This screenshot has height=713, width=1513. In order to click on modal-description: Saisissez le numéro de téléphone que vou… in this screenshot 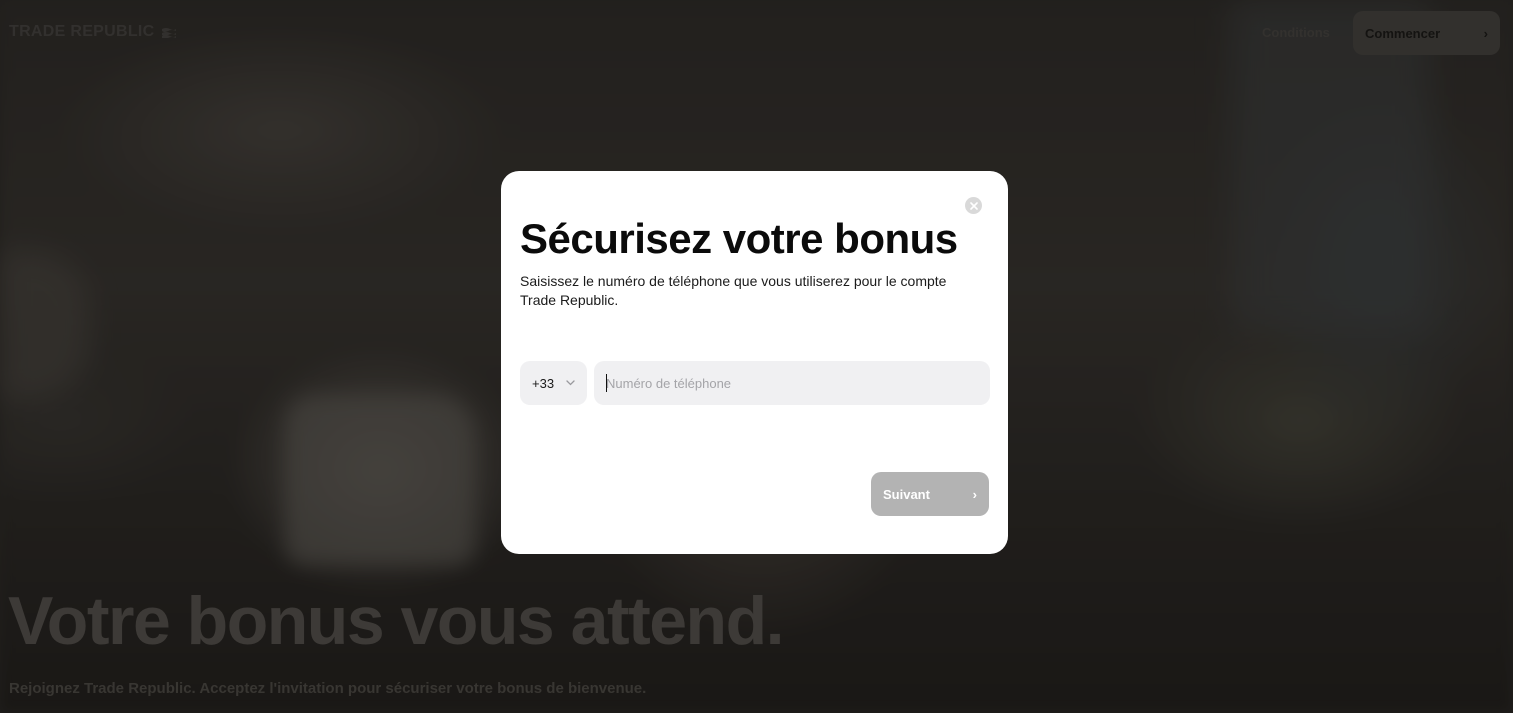, I will do `click(733, 290)`.